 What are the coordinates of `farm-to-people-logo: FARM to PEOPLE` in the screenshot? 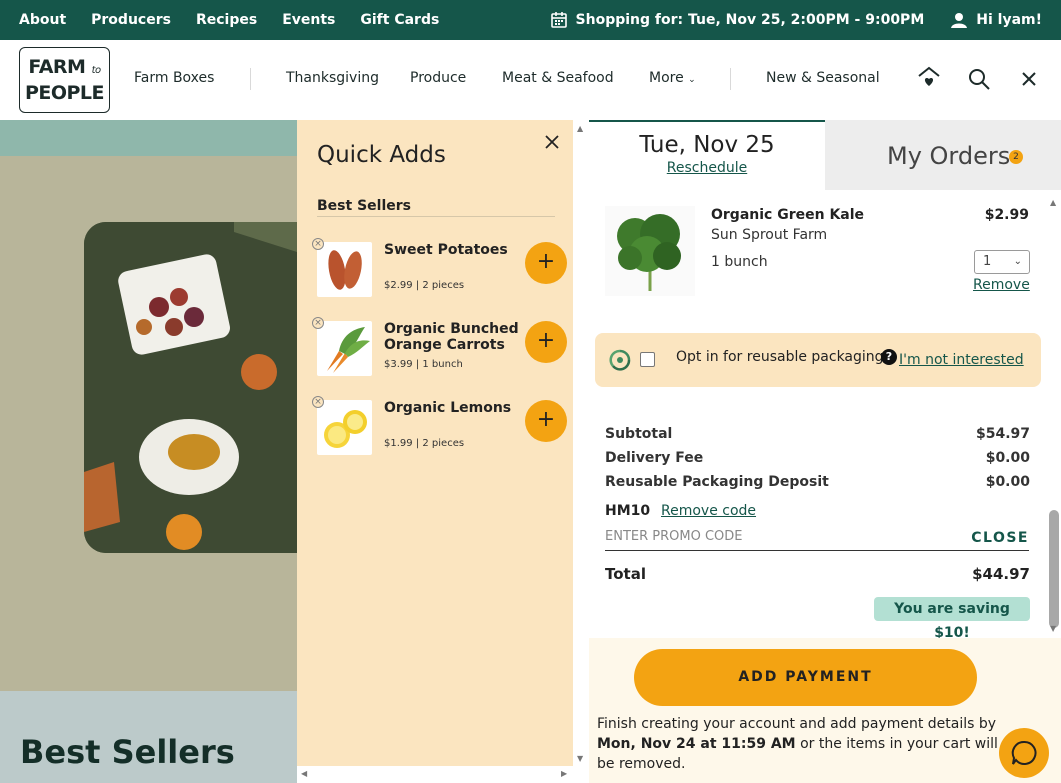 It's located at (64, 80).